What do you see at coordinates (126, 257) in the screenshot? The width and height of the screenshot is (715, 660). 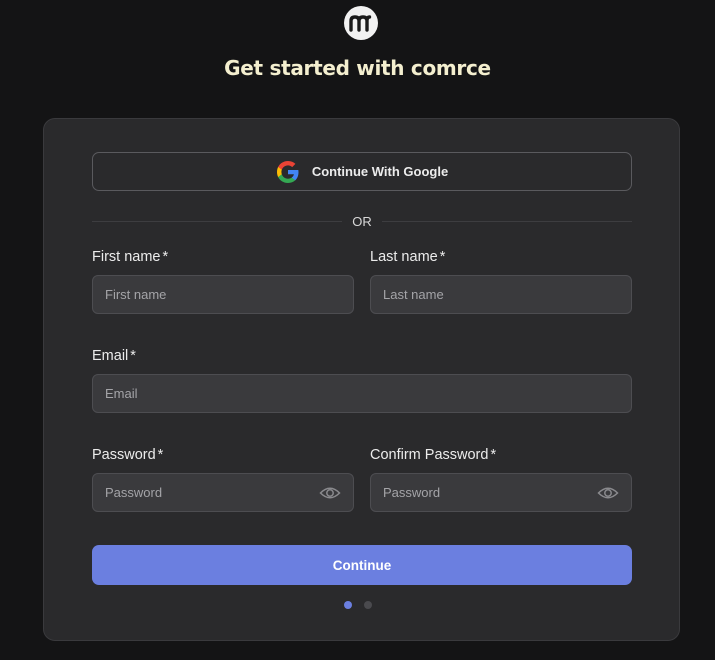 I see `first-name-label-text: First name` at bounding box center [126, 257].